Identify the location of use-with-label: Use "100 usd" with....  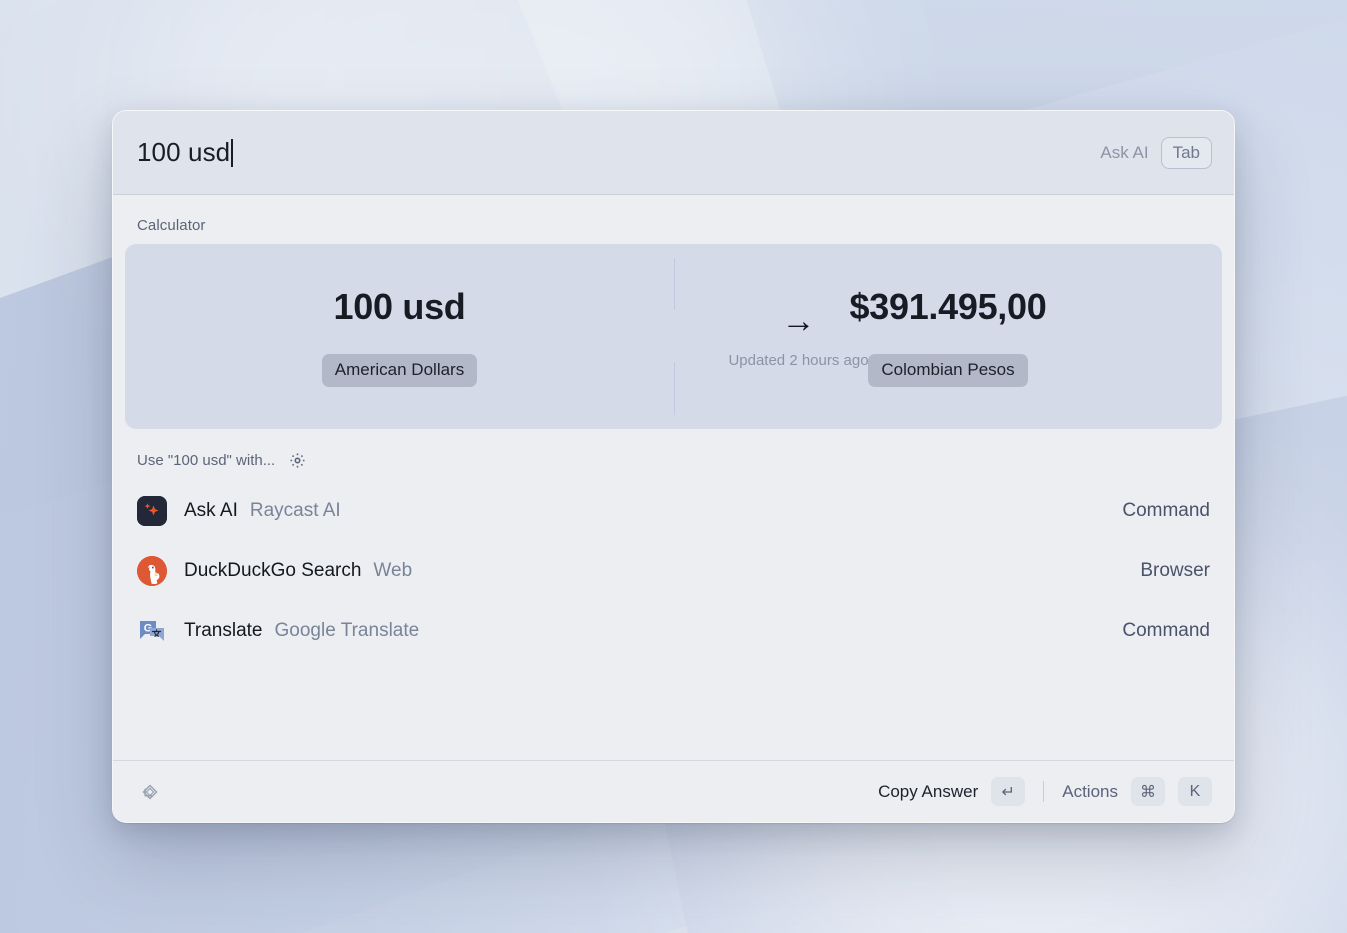
(206, 460).